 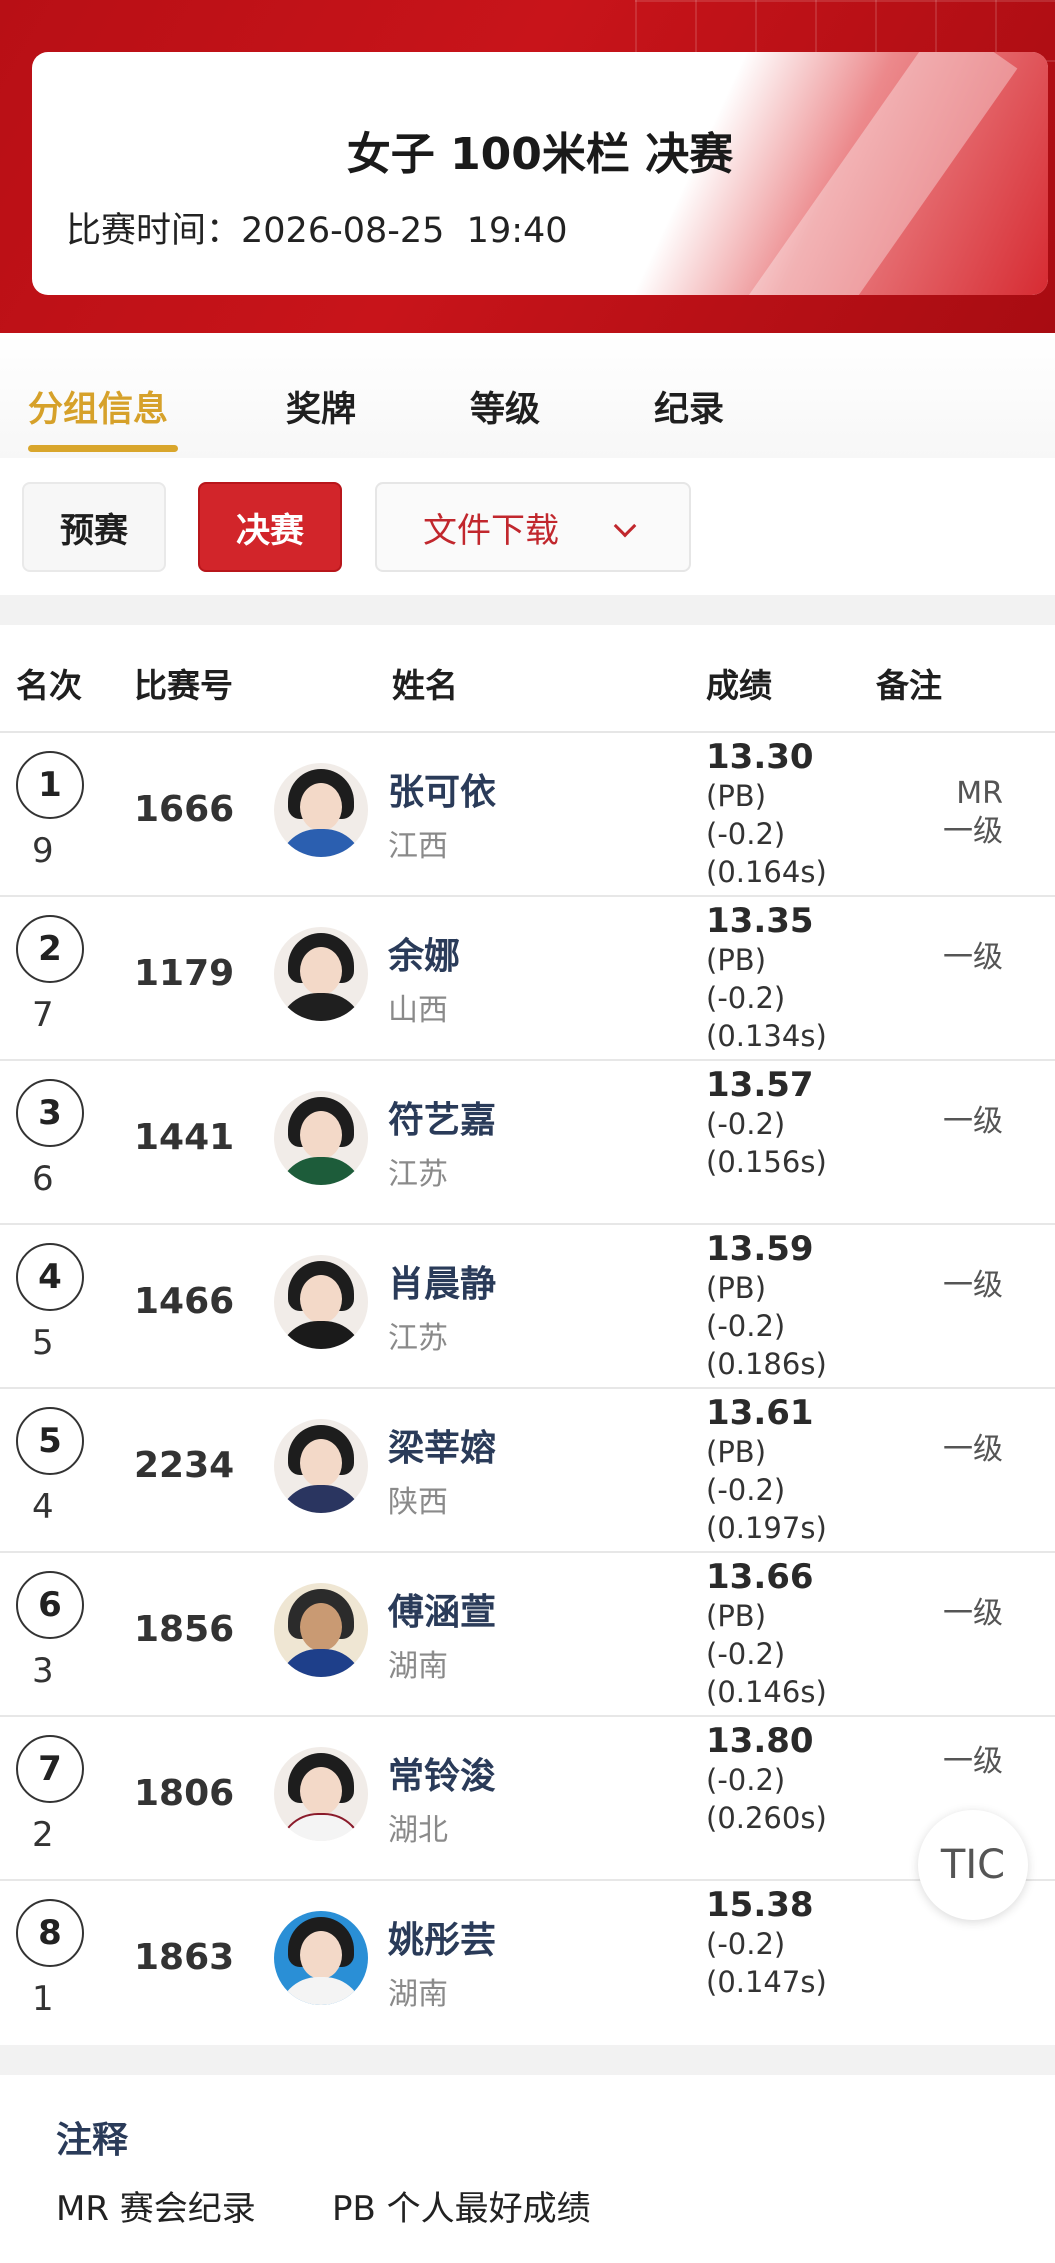 What do you see at coordinates (43, 1507) in the screenshot?
I see `lane-number: 4` at bounding box center [43, 1507].